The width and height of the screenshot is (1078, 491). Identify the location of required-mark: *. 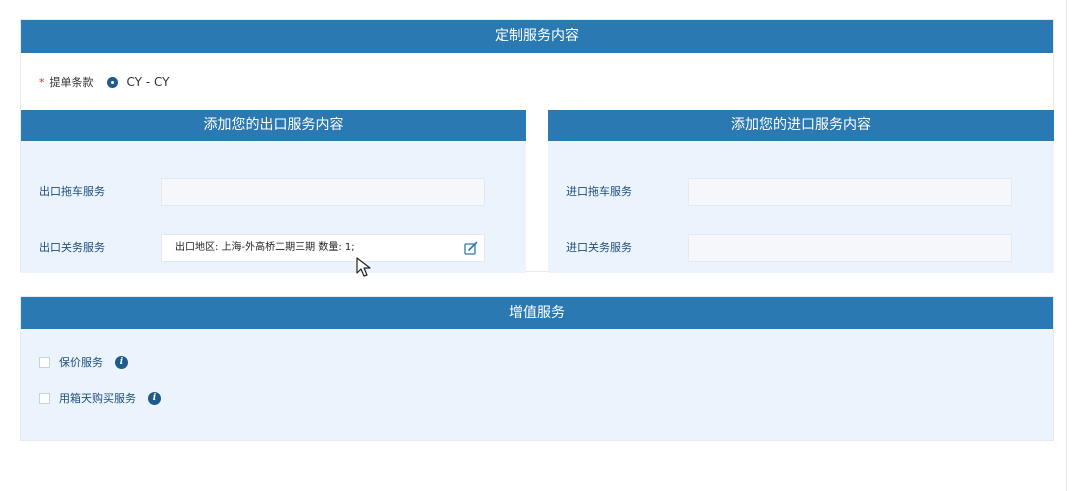
(42, 82).